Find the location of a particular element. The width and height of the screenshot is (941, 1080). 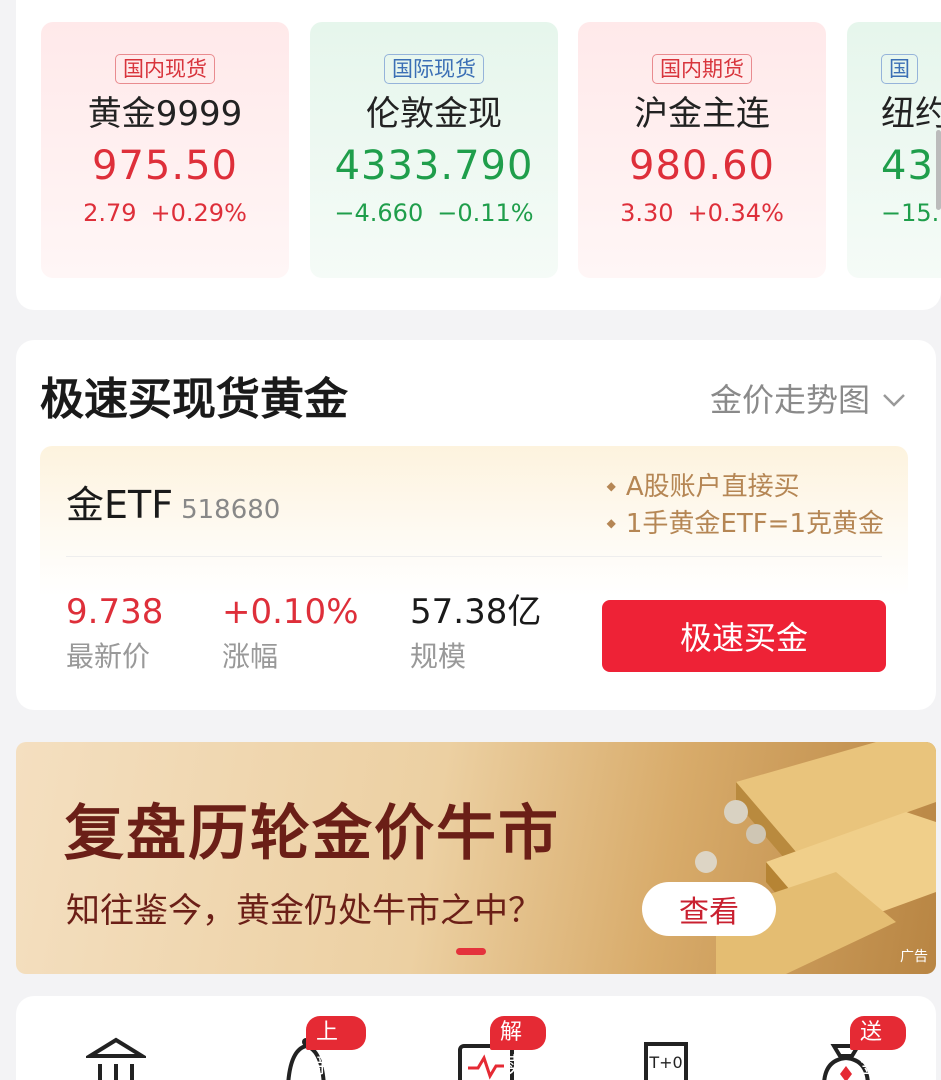

ticker-name: 沪金主连 is located at coordinates (702, 114).